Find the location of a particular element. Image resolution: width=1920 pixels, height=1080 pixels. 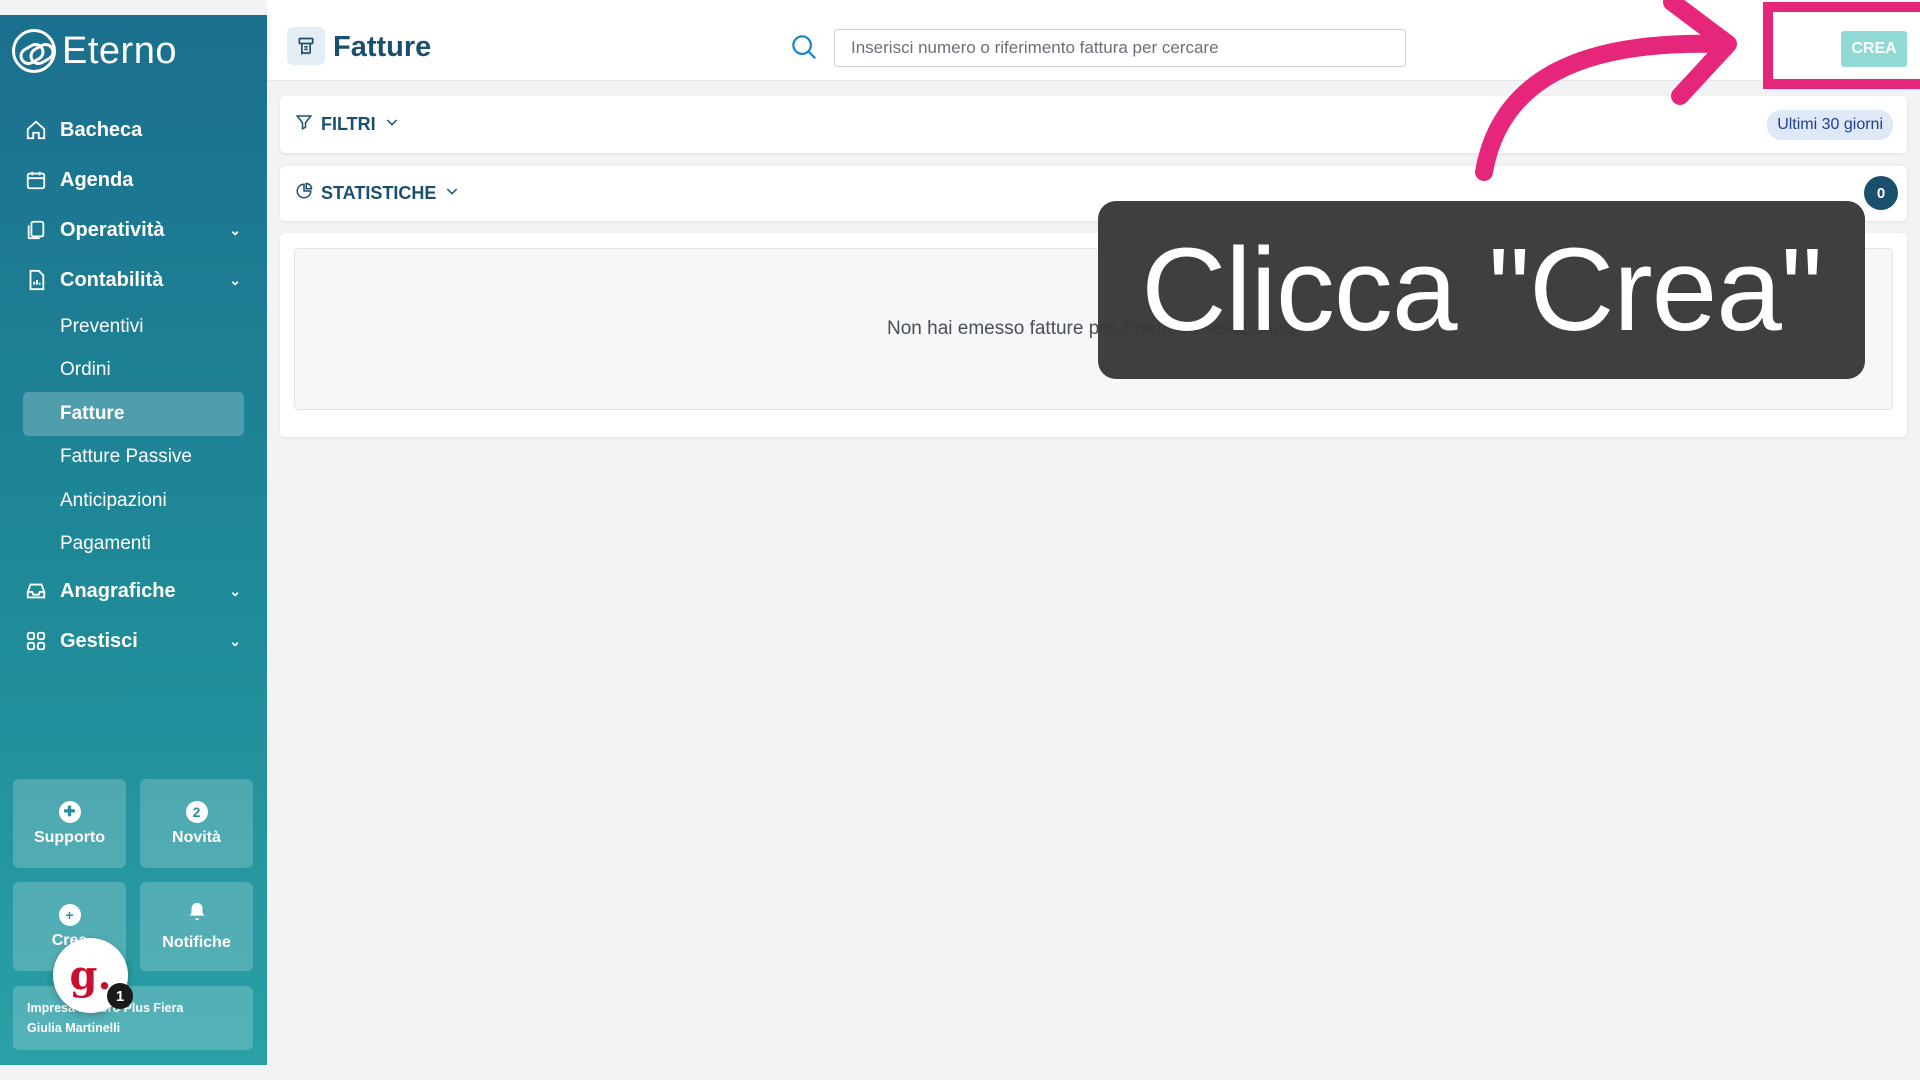

grid-icon is located at coordinates (36, 641).